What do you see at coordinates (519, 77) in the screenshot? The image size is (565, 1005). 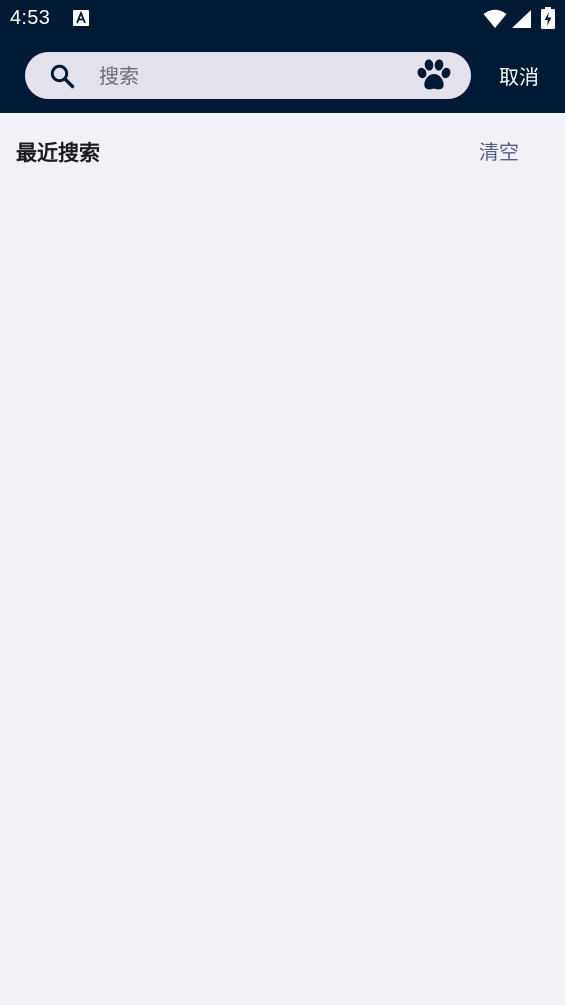 I see `cancel-button: 取消` at bounding box center [519, 77].